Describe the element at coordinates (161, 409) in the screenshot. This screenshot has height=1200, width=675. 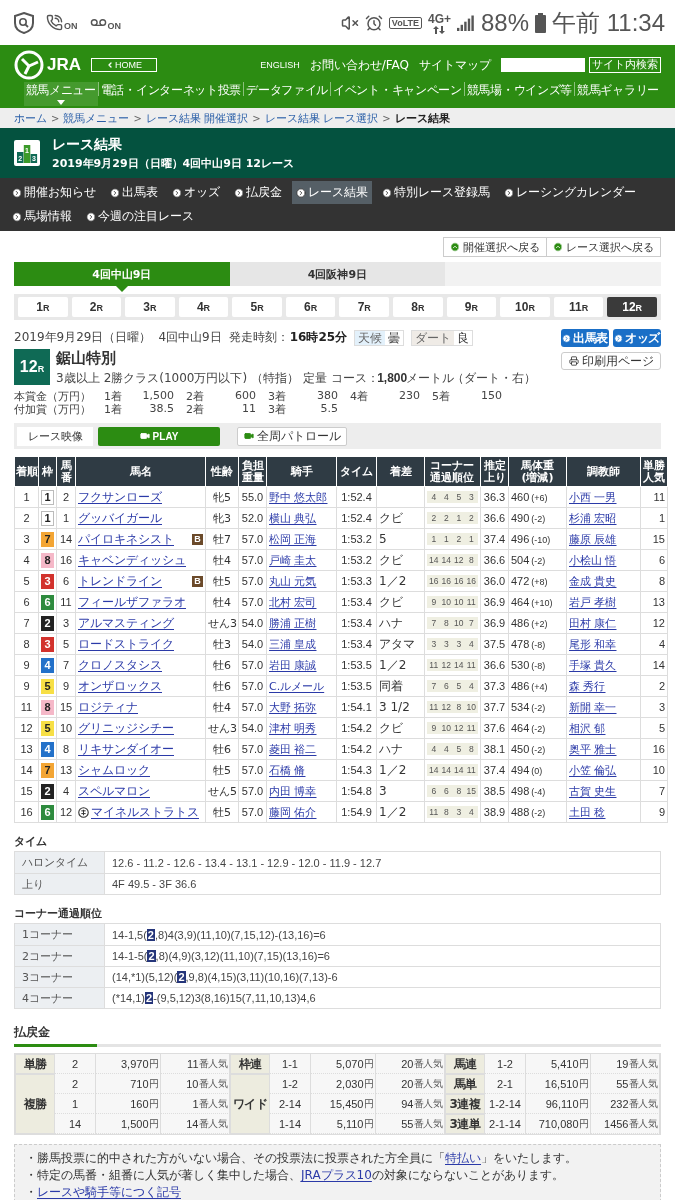
I see `prize-amount: 38.5` at that location.